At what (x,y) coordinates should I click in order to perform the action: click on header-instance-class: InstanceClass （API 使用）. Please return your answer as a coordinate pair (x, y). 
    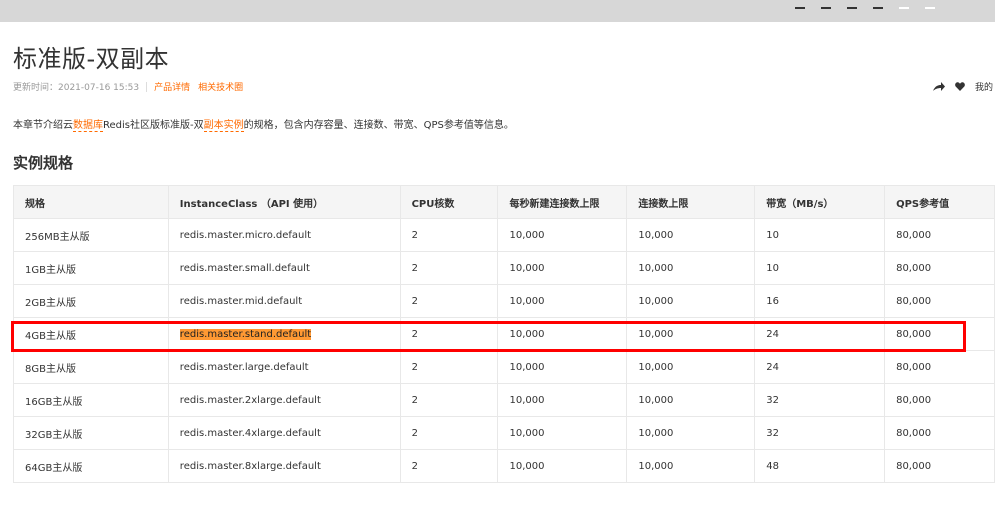
    Looking at the image, I should click on (284, 202).